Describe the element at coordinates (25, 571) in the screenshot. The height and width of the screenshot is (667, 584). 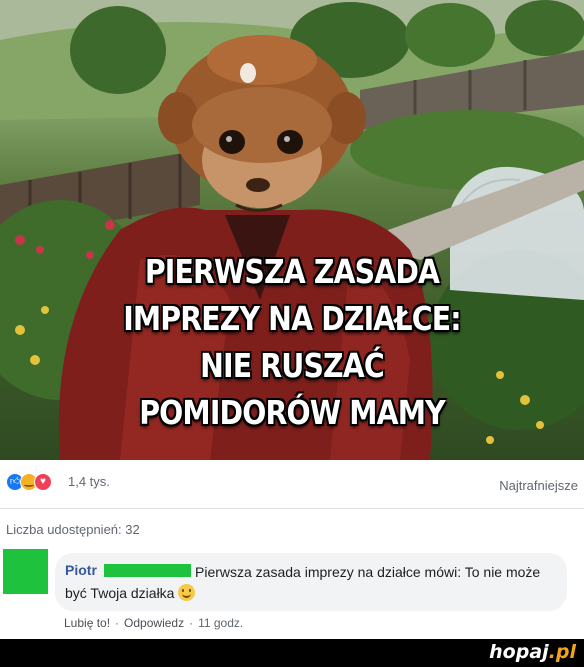
I see `avatar` at that location.